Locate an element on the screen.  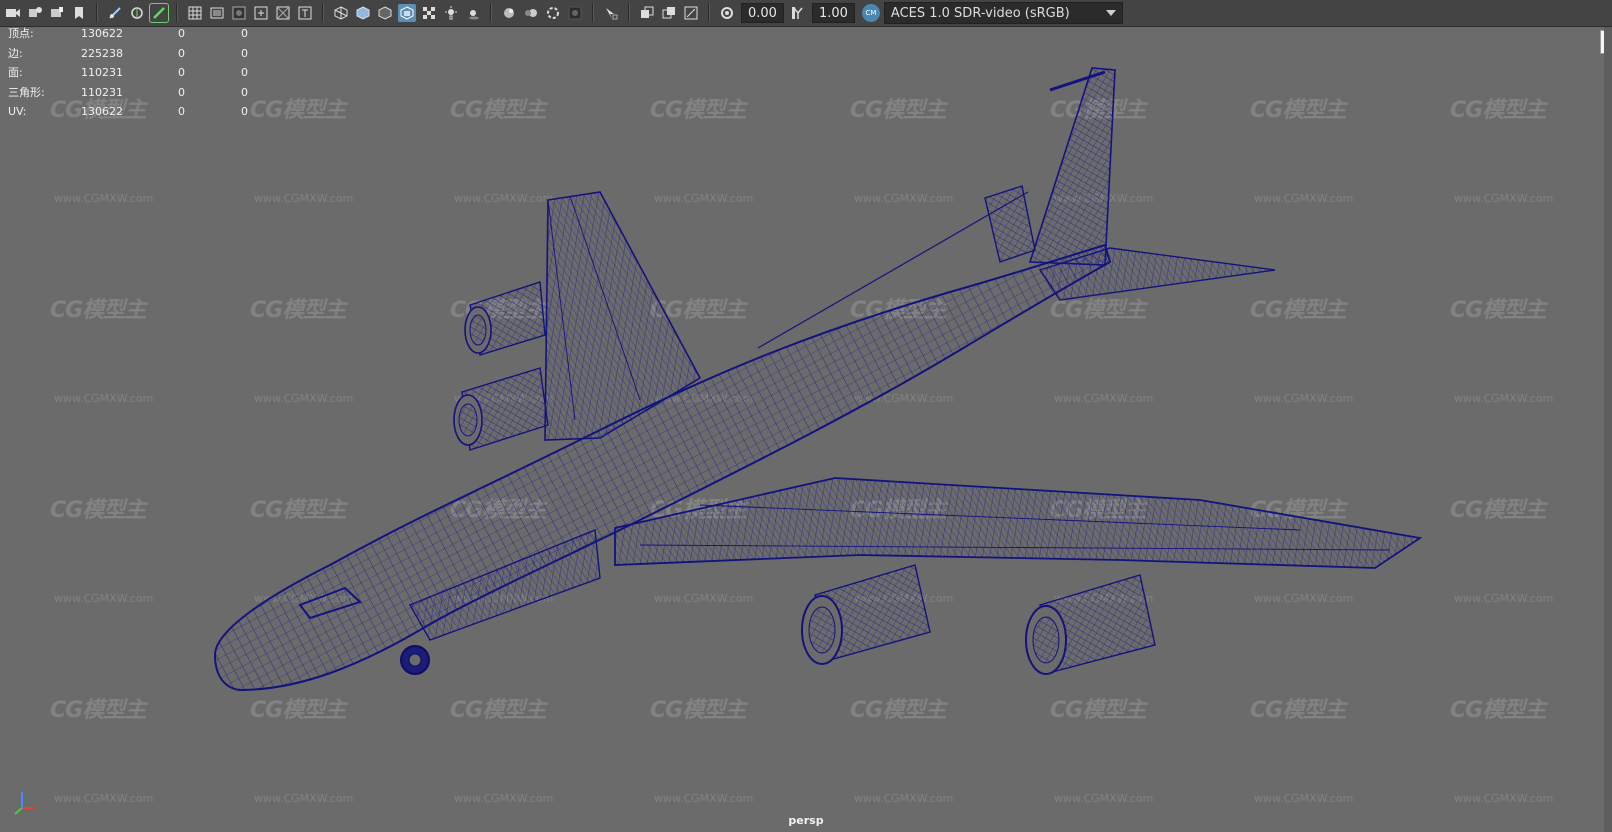
isolate-select-icon is located at coordinates (611, 13).